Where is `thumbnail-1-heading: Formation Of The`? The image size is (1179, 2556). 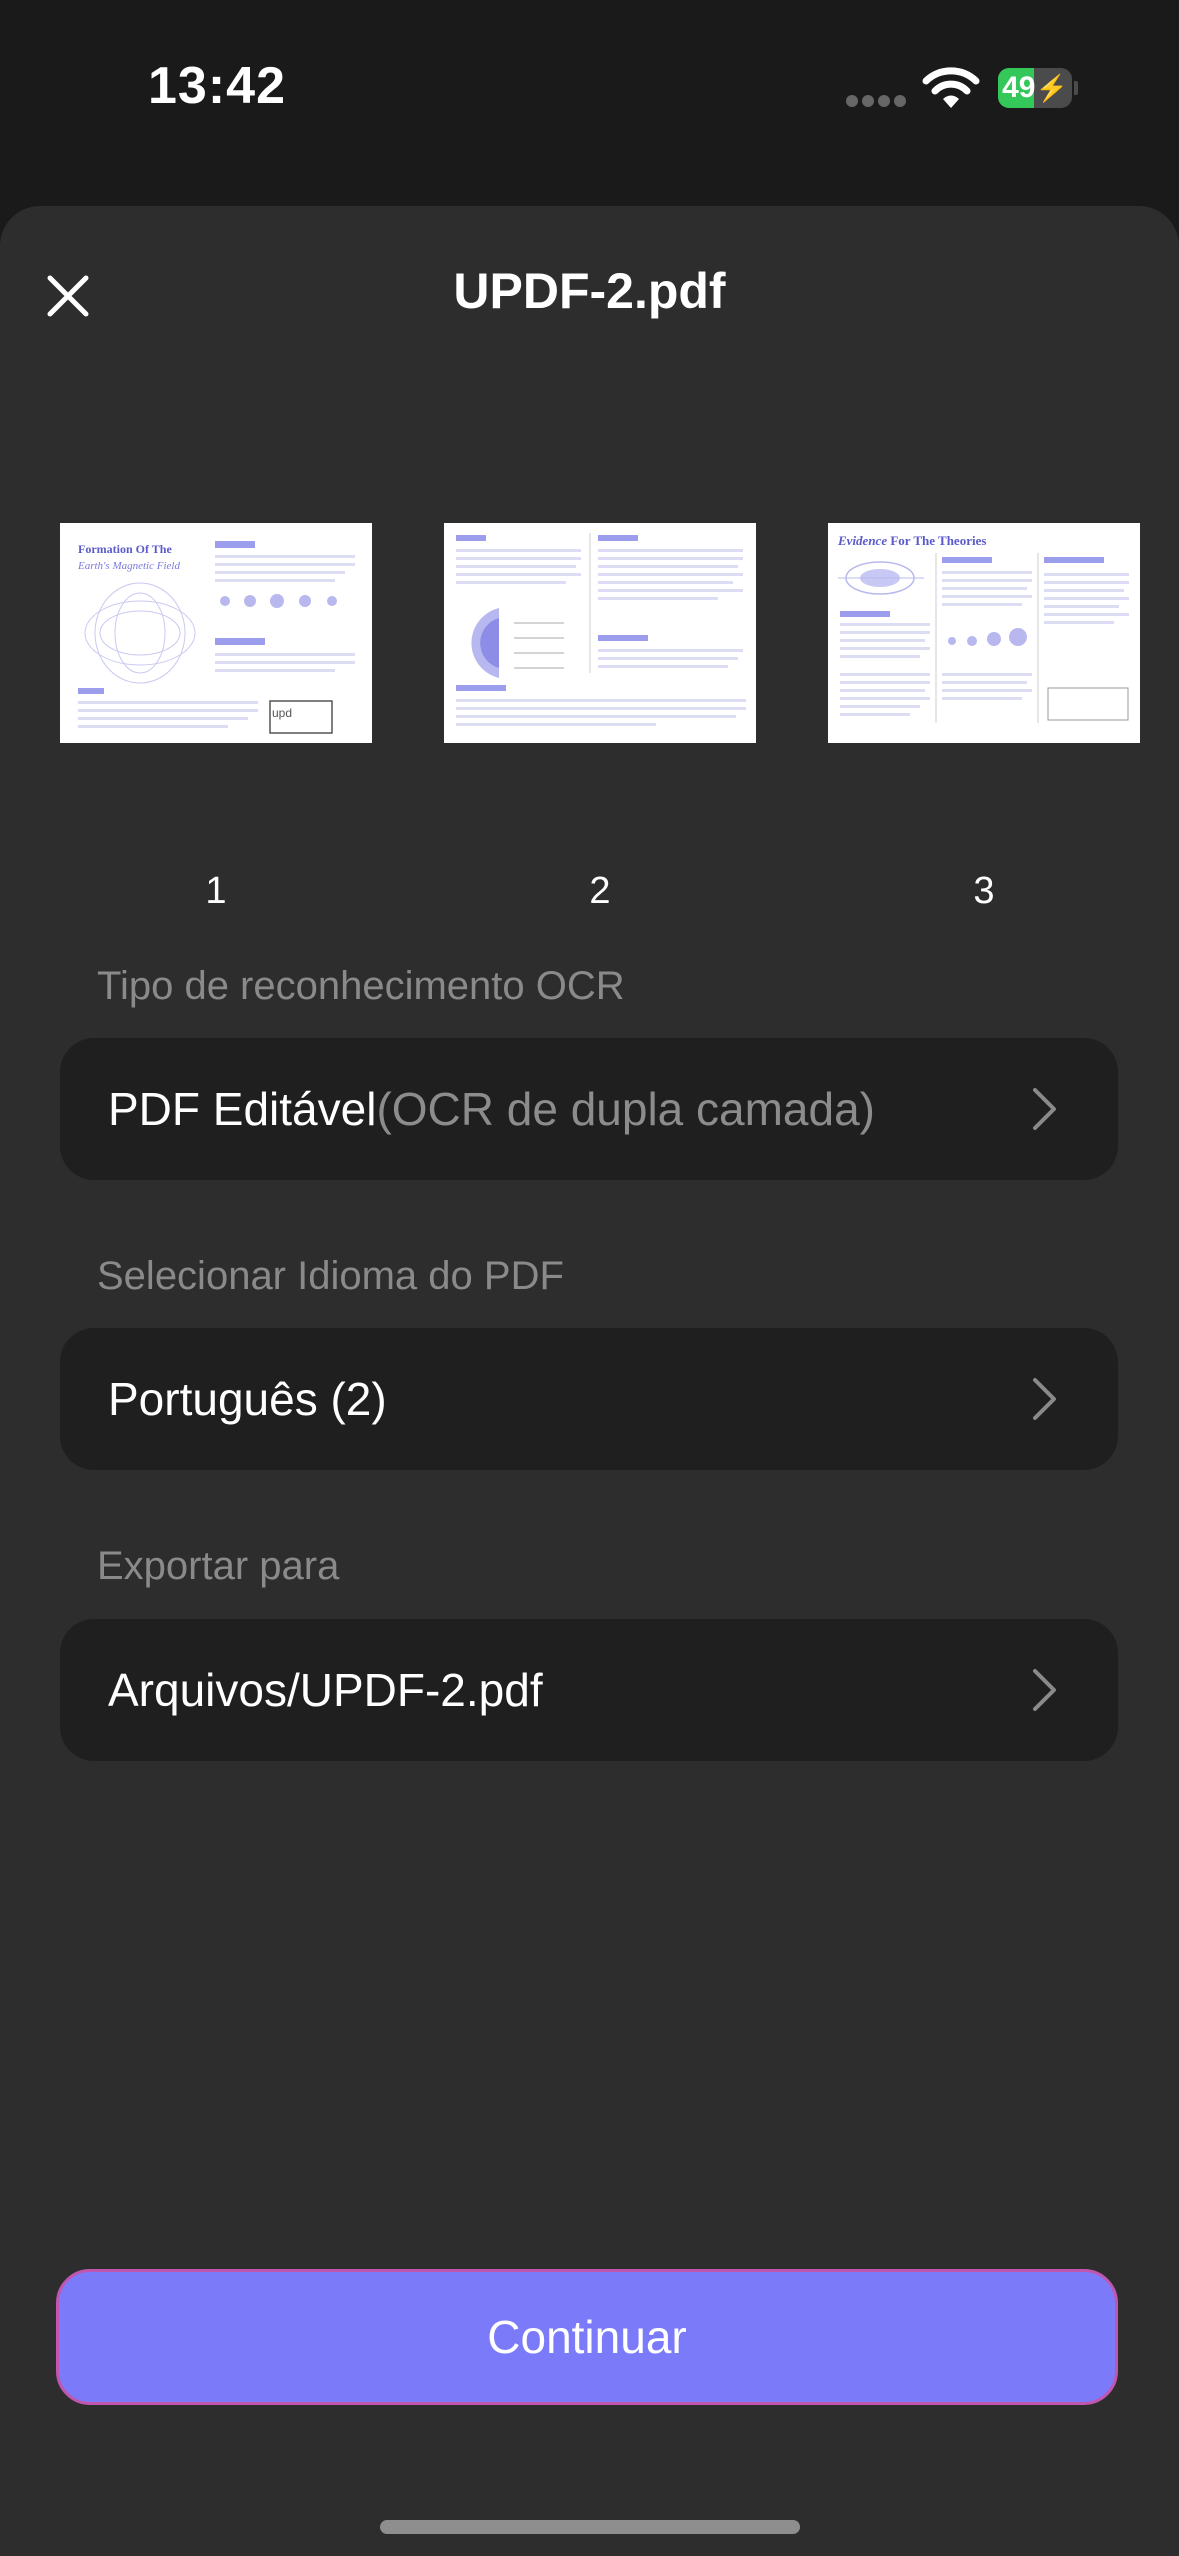 thumbnail-1-heading: Formation Of The is located at coordinates (125, 549).